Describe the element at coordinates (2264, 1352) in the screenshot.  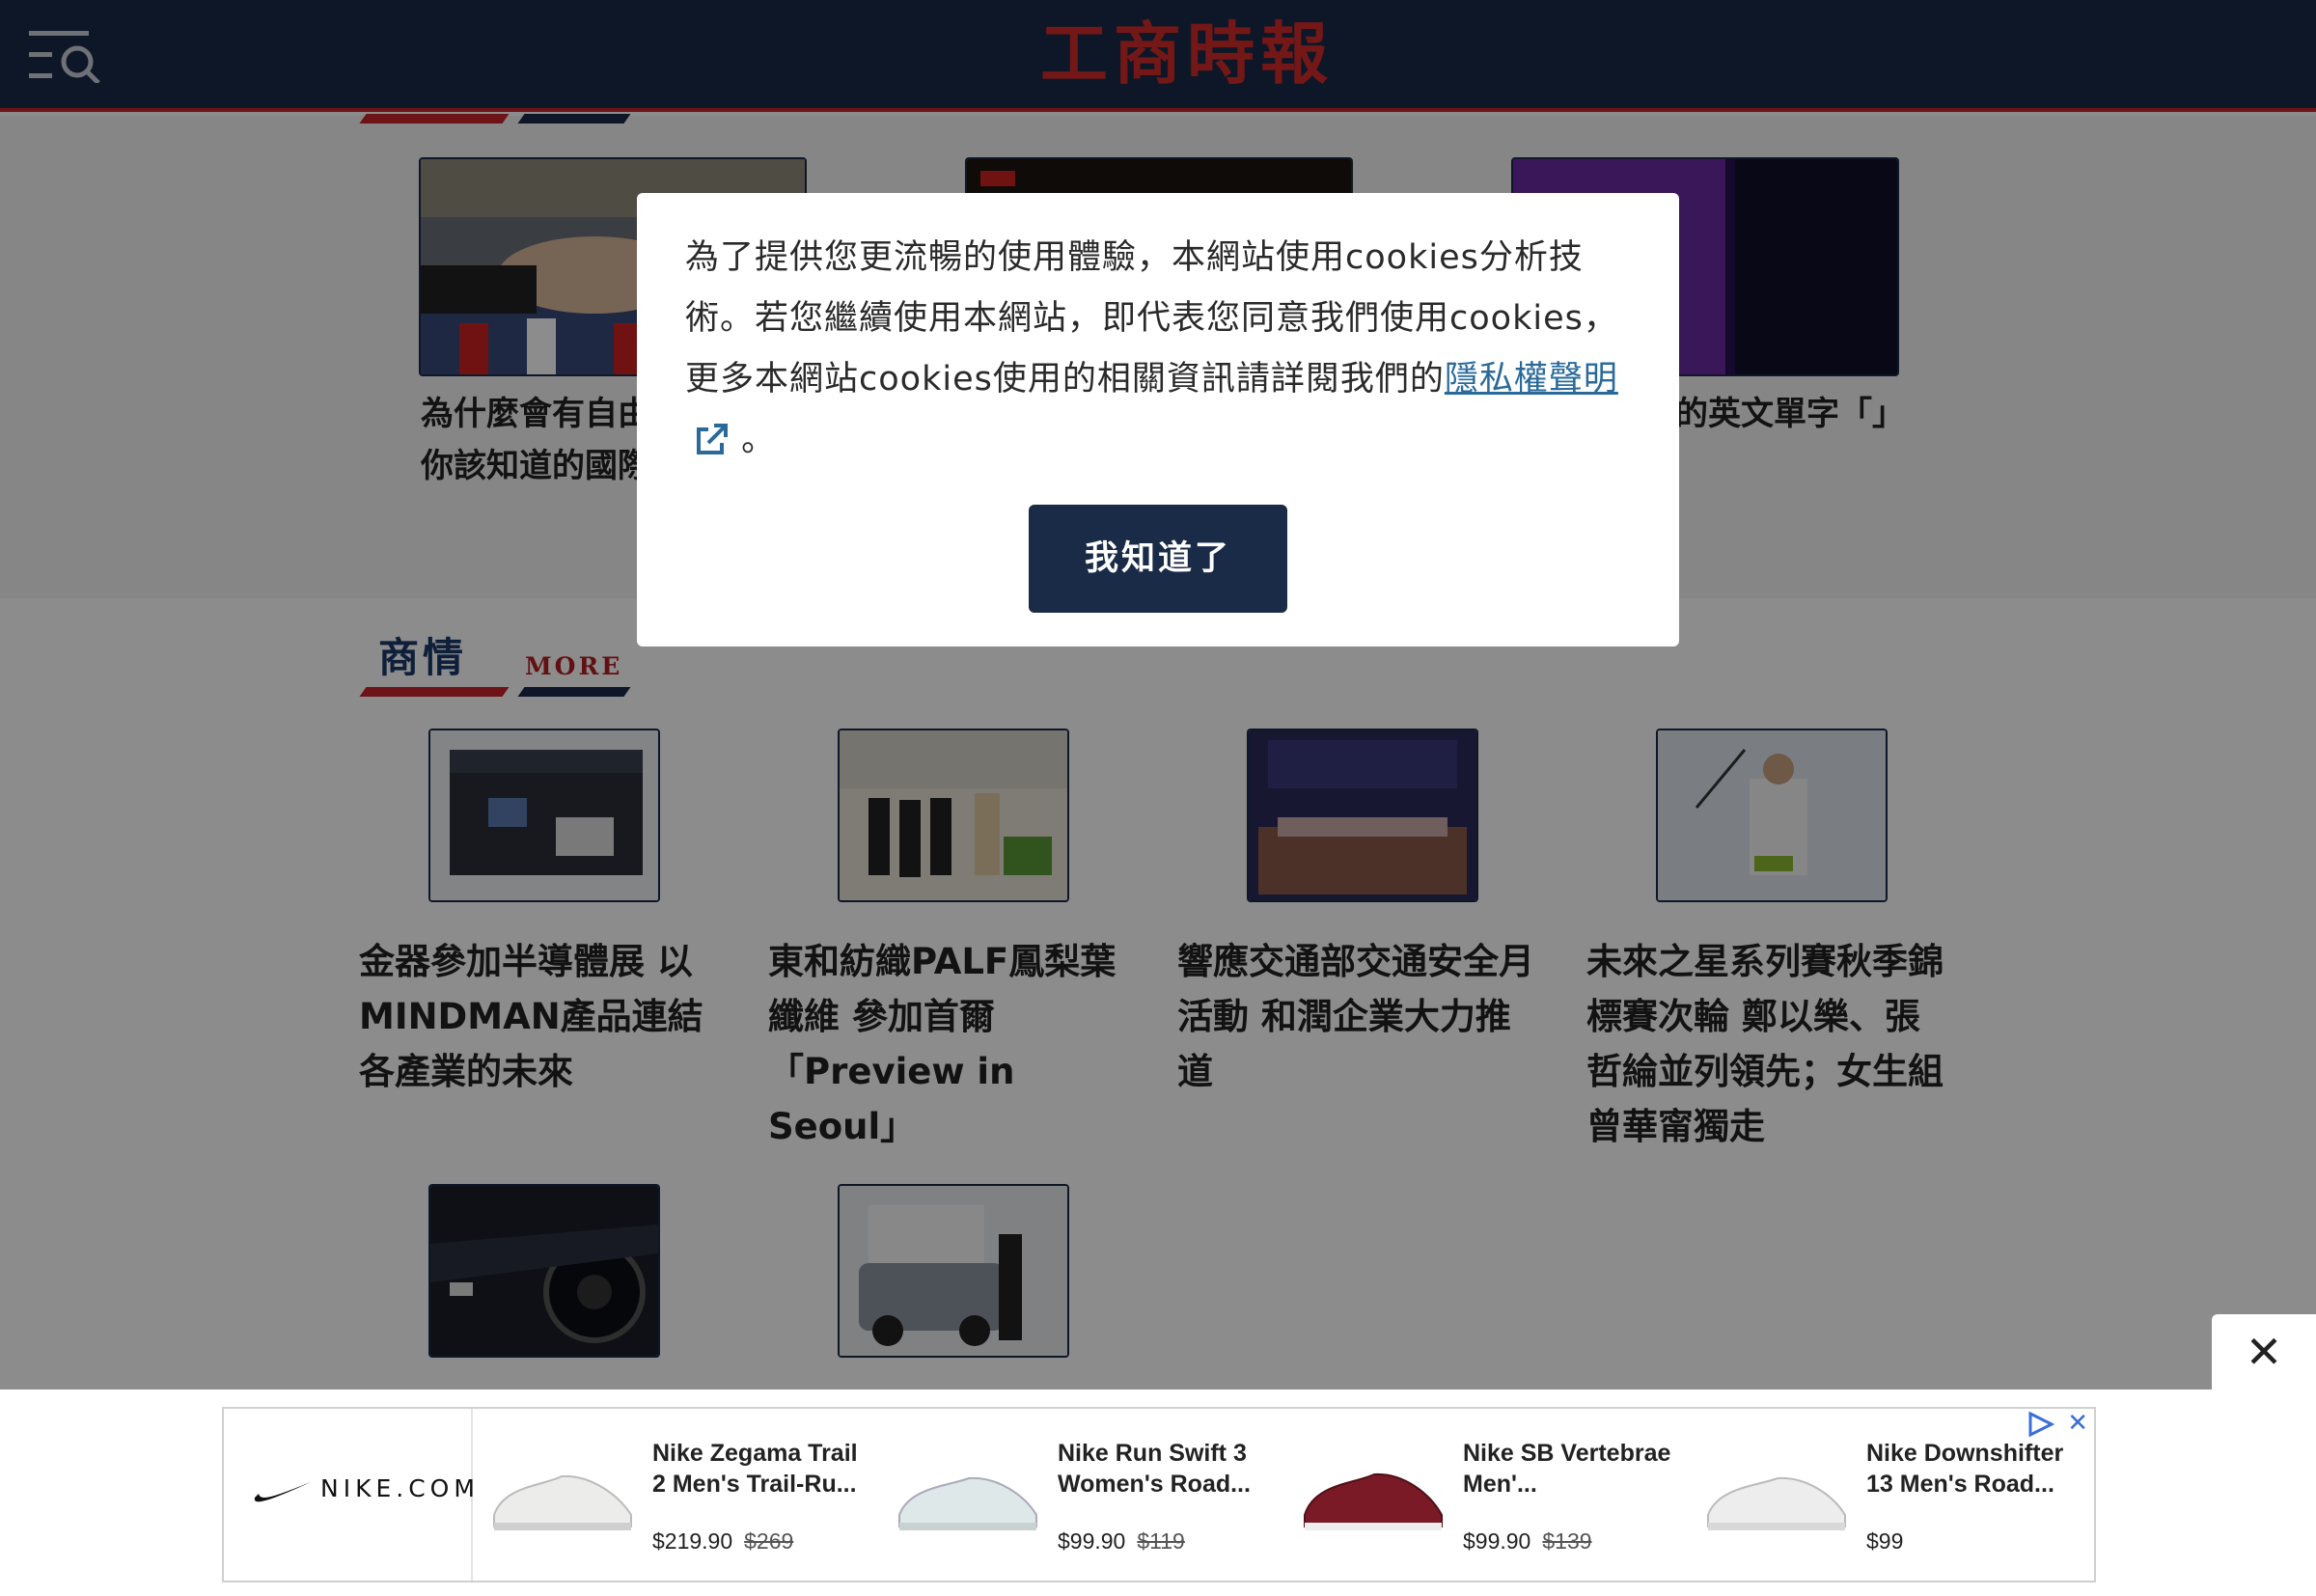
I see `close-ad-button: ✕` at that location.